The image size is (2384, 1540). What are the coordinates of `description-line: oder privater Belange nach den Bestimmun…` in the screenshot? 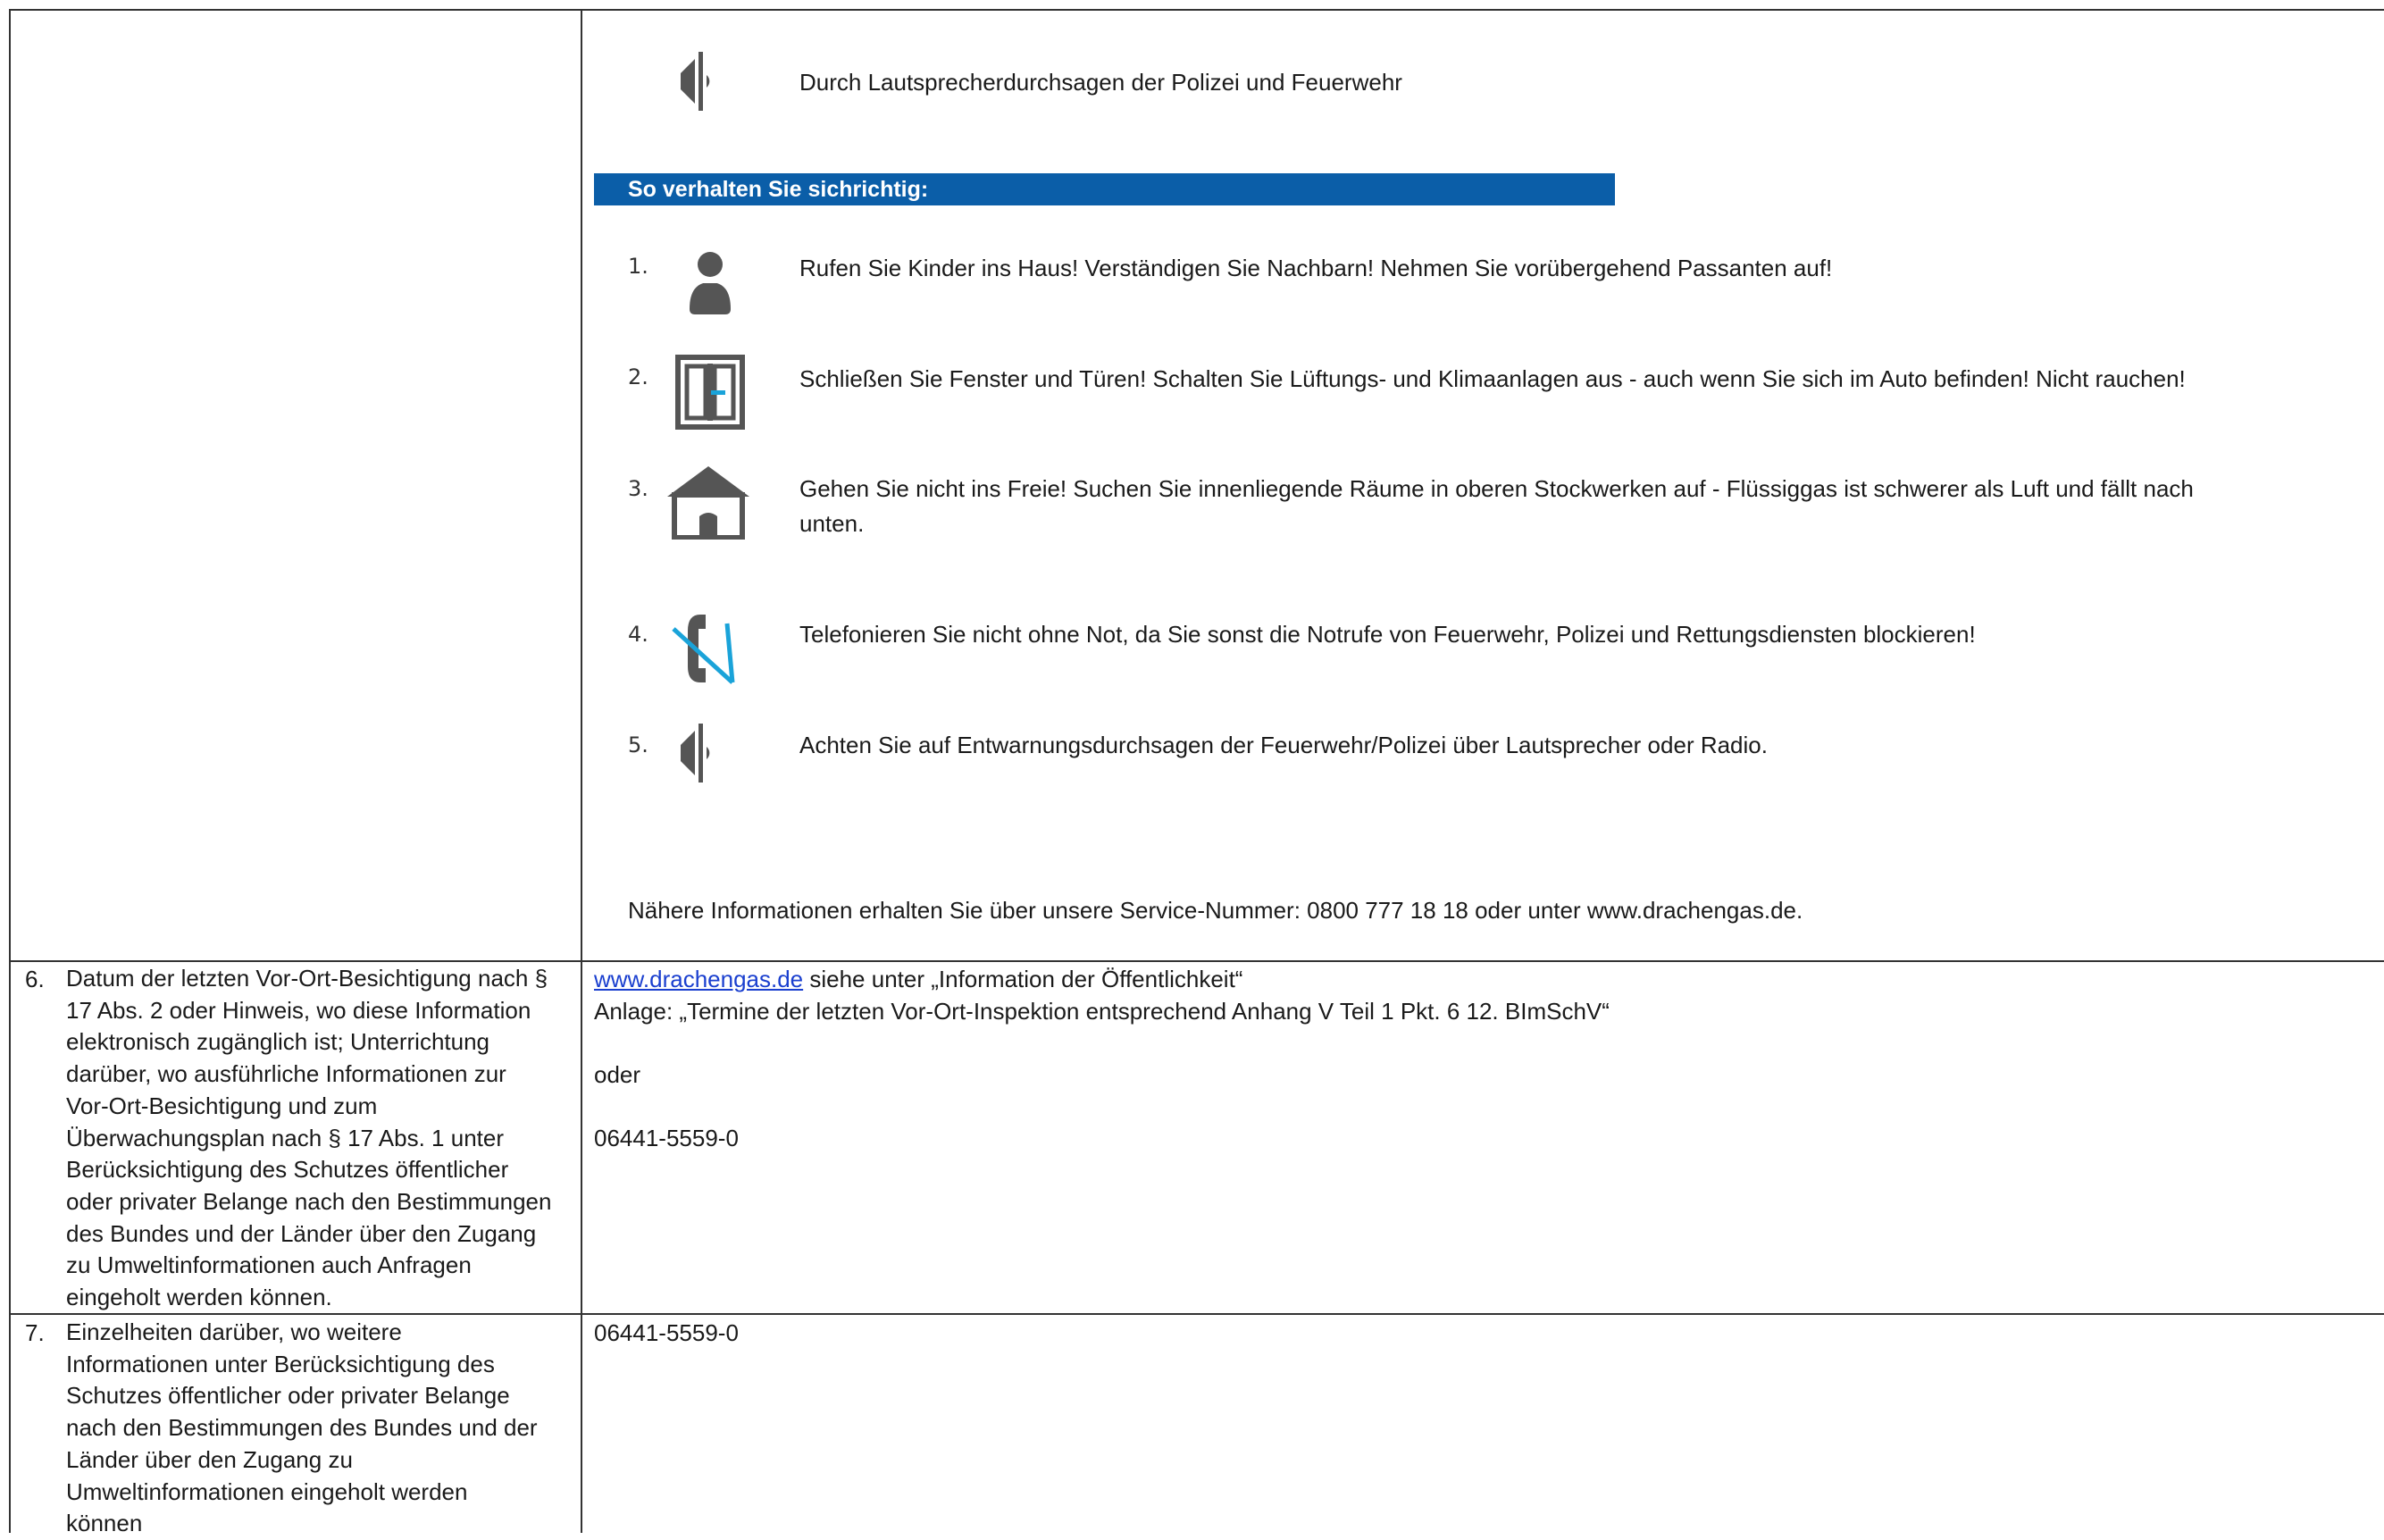 It's located at (309, 1201).